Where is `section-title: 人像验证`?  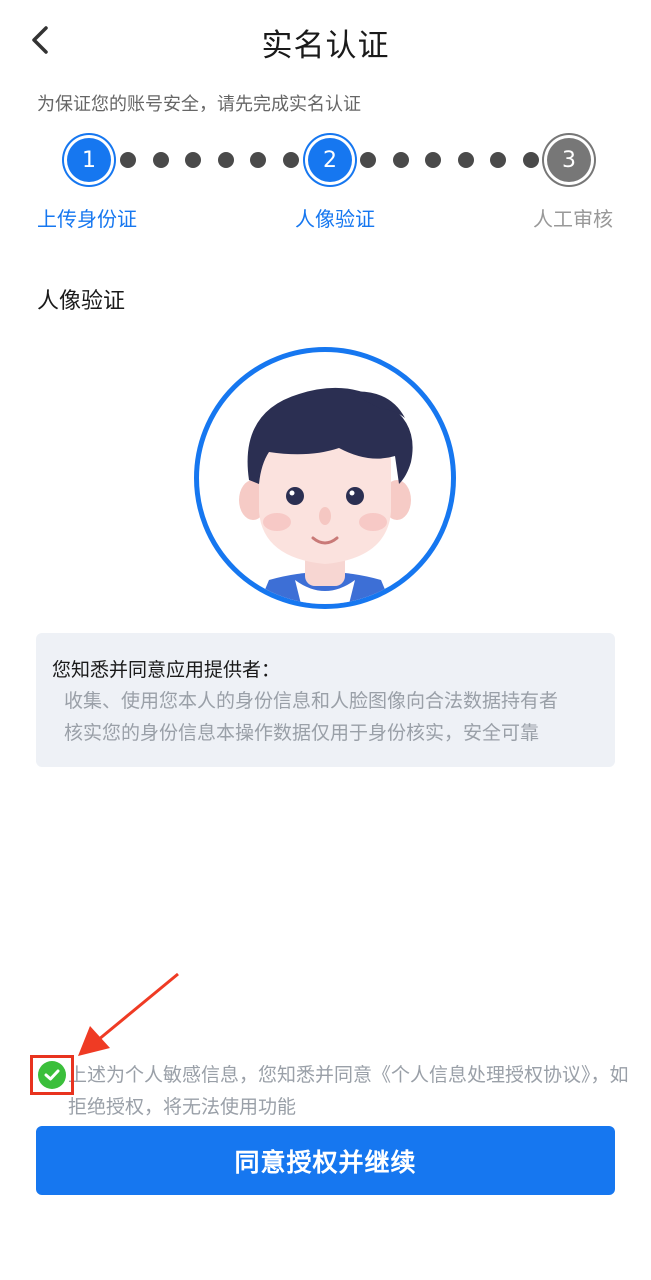 section-title: 人像验证 is located at coordinates (81, 301).